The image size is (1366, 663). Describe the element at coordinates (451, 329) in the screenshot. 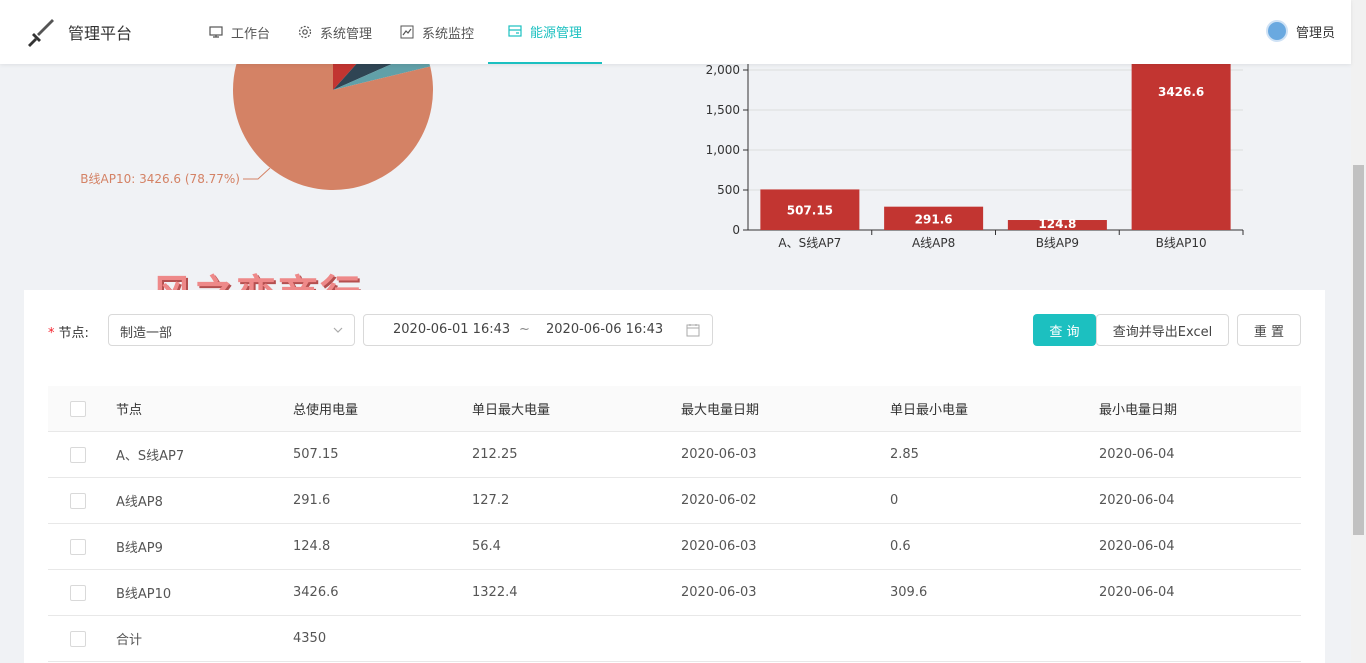

I see `date-start-input: 2020-06-01 16:43` at that location.